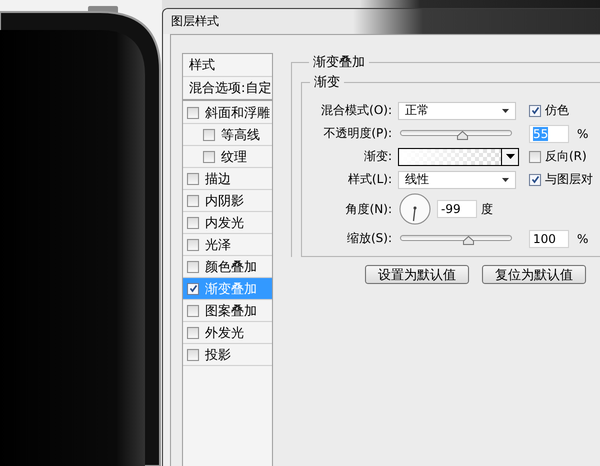  Describe the element at coordinates (231, 289) in the screenshot. I see `item-label: 渐变叠加` at that location.